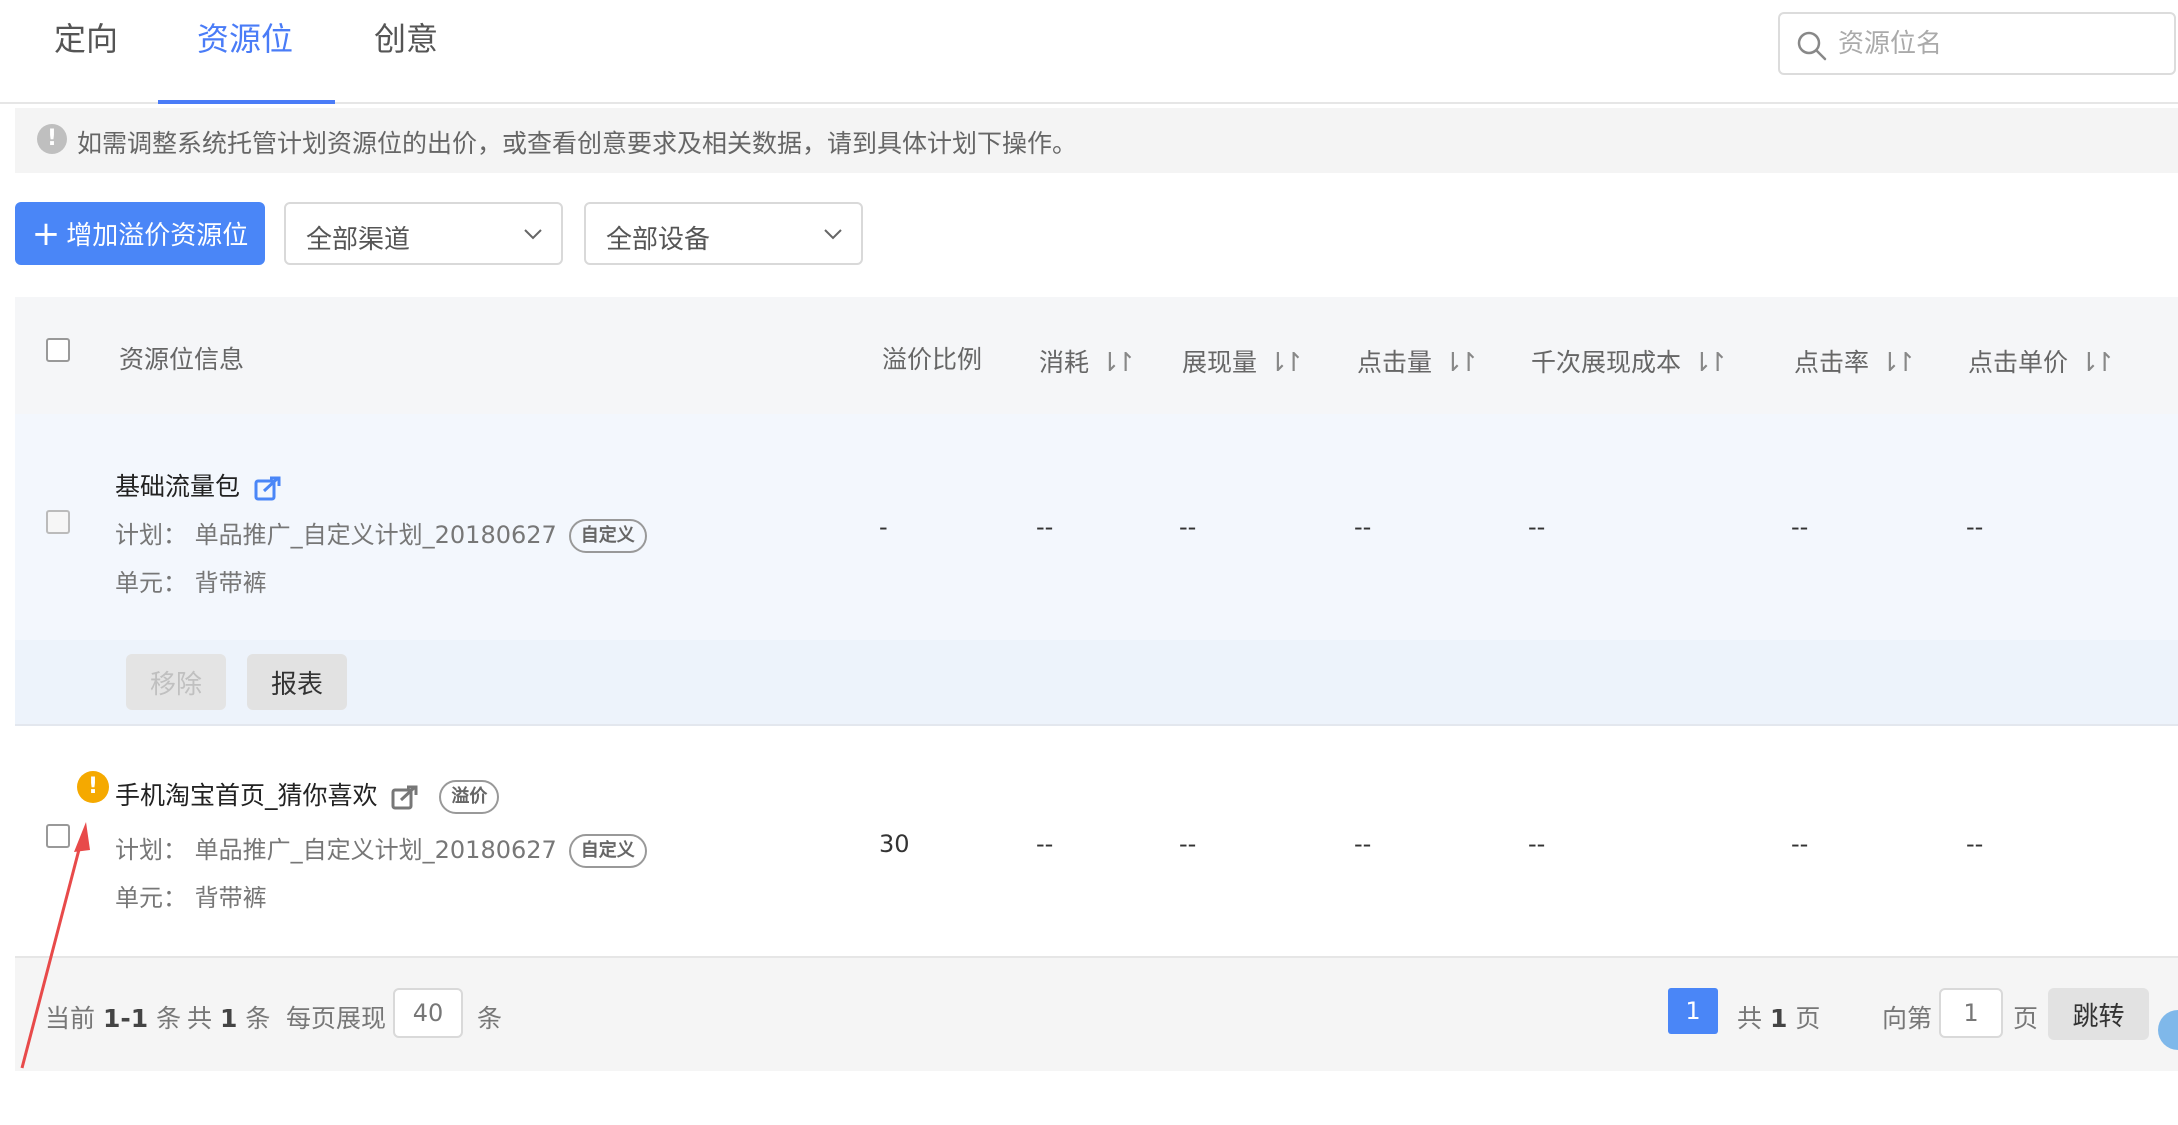 This screenshot has width=2178, height=1125. Describe the element at coordinates (46, 233) in the screenshot. I see `plus-icon: +` at that location.